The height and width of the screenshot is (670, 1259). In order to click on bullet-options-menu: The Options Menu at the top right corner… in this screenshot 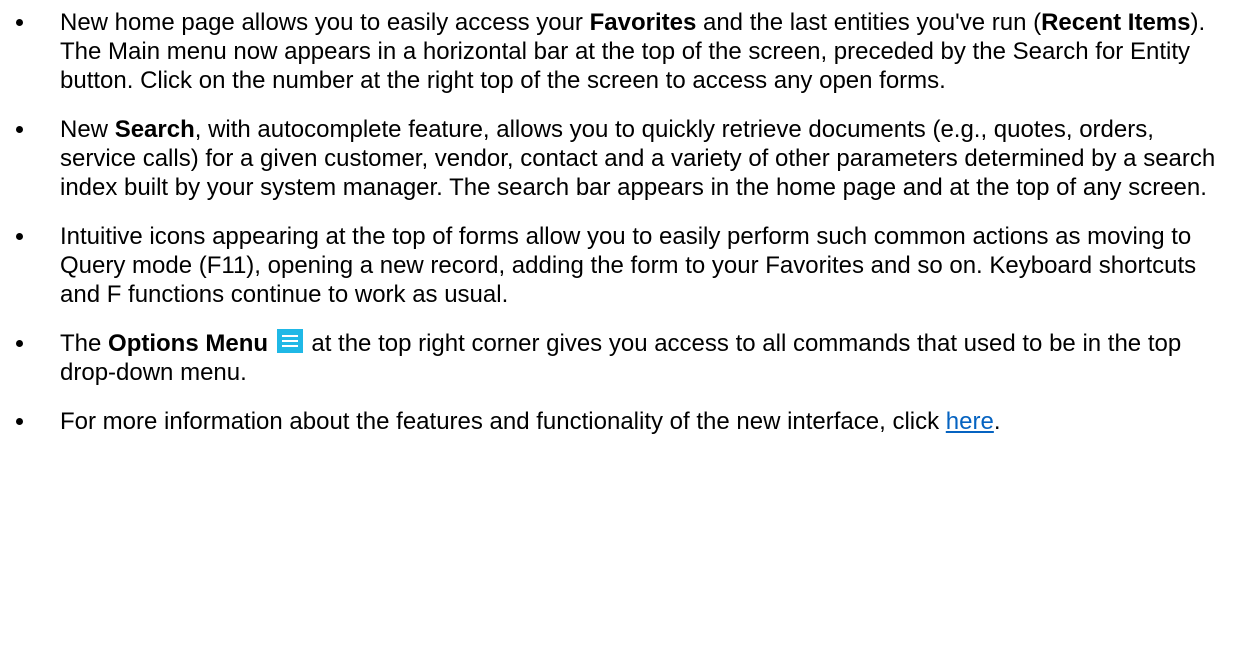, I will do `click(609, 358)`.